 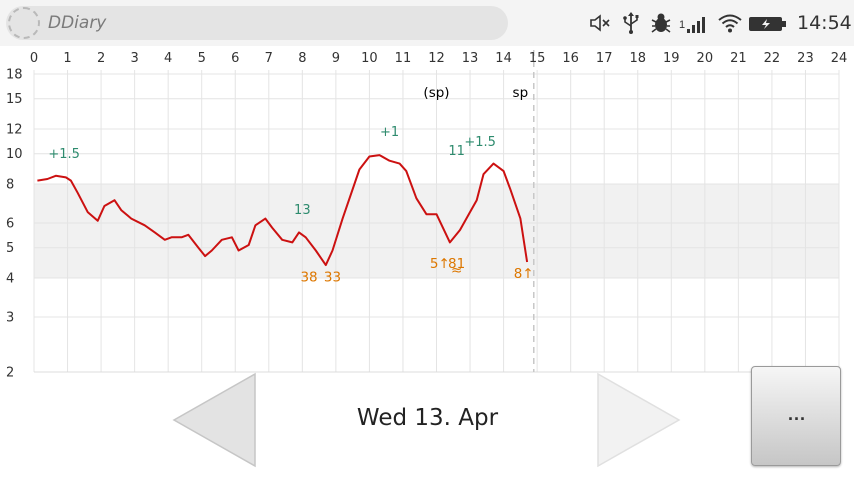 I want to click on carb-intake-label: 5↑, so click(x=440, y=264).